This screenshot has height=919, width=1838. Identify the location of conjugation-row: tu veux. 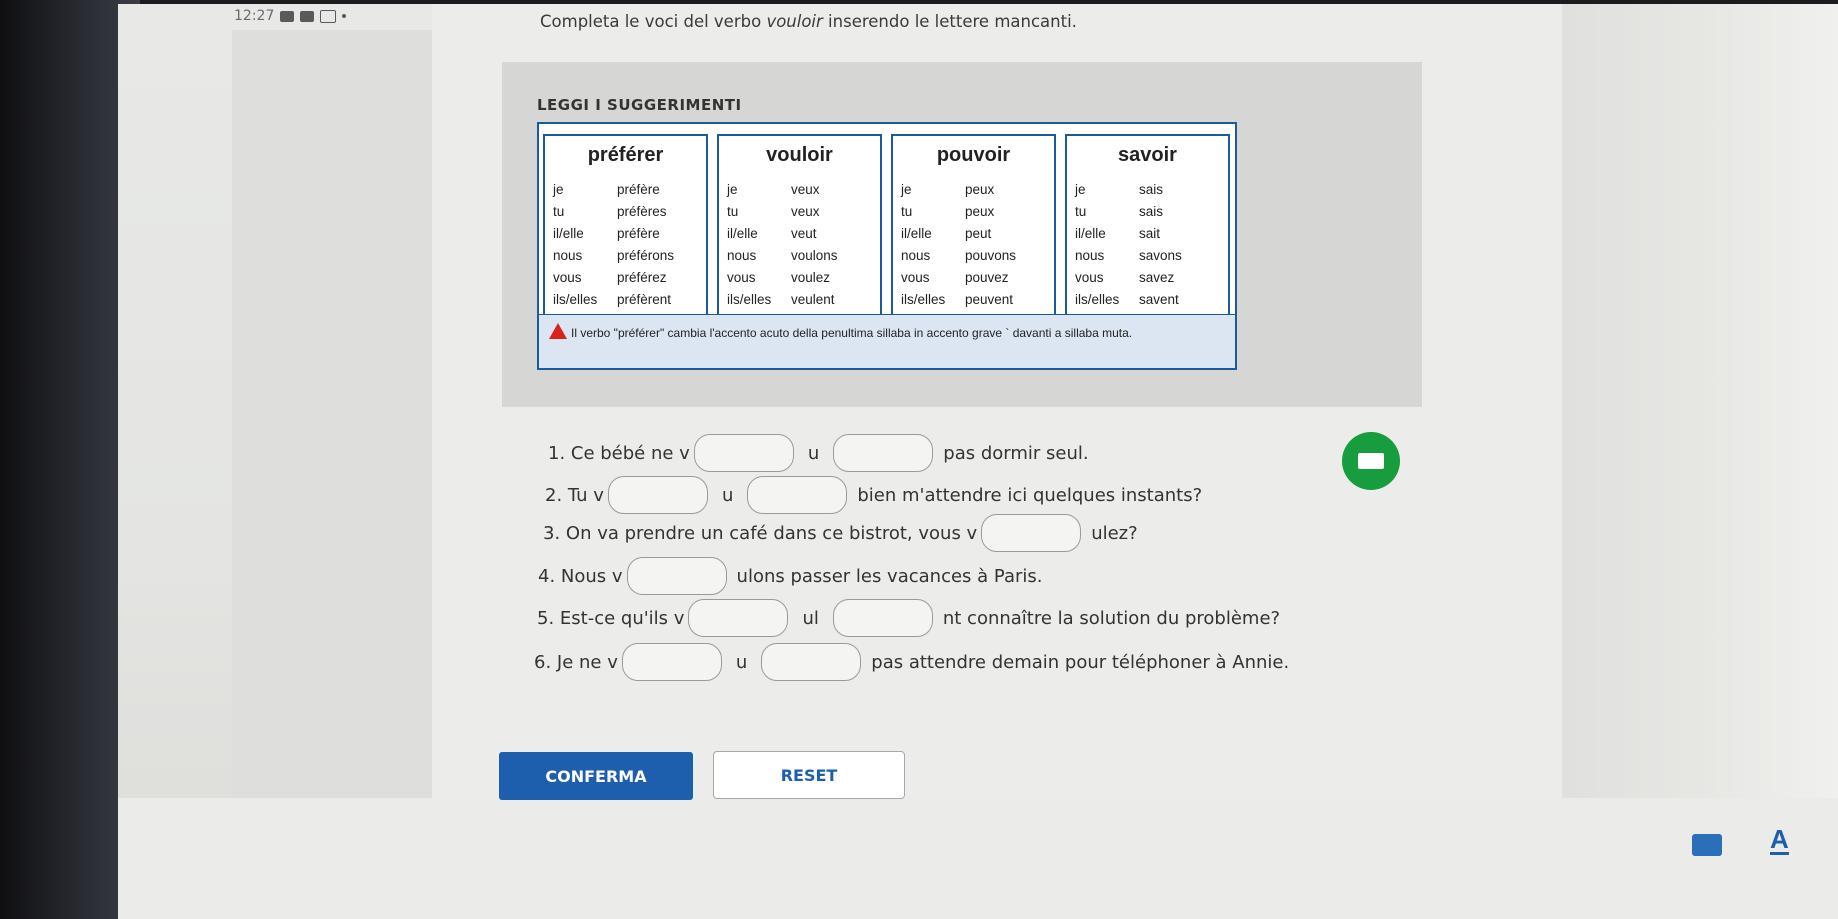
(799, 211).